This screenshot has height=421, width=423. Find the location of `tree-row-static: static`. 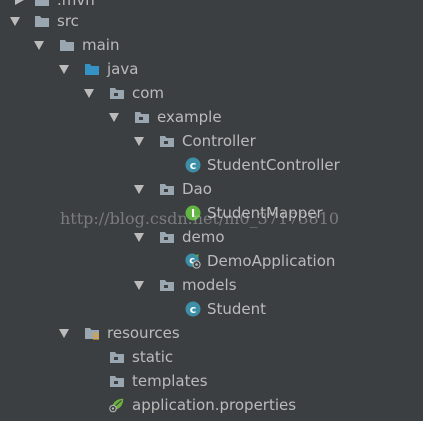

tree-row-static: static is located at coordinates (211, 357).